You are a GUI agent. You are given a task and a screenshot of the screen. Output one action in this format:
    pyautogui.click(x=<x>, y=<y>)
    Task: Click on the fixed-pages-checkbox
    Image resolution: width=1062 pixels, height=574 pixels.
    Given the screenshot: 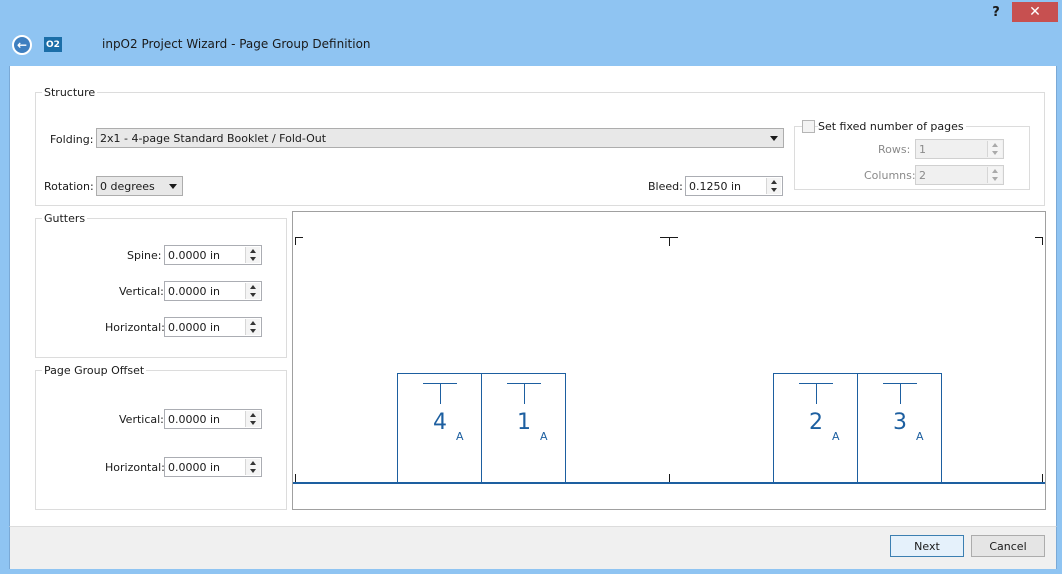 What is the action you would take?
    pyautogui.click(x=808, y=126)
    